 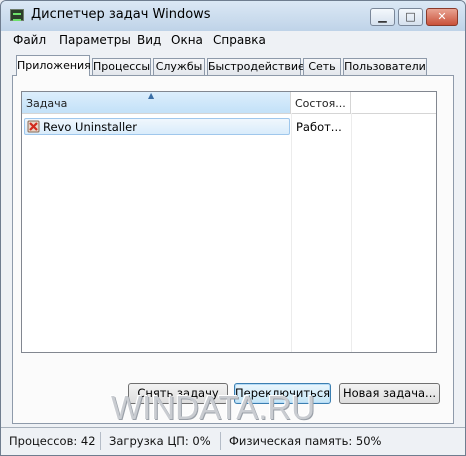 I want to click on watermark-text: WINDATA.RU, so click(x=213, y=407).